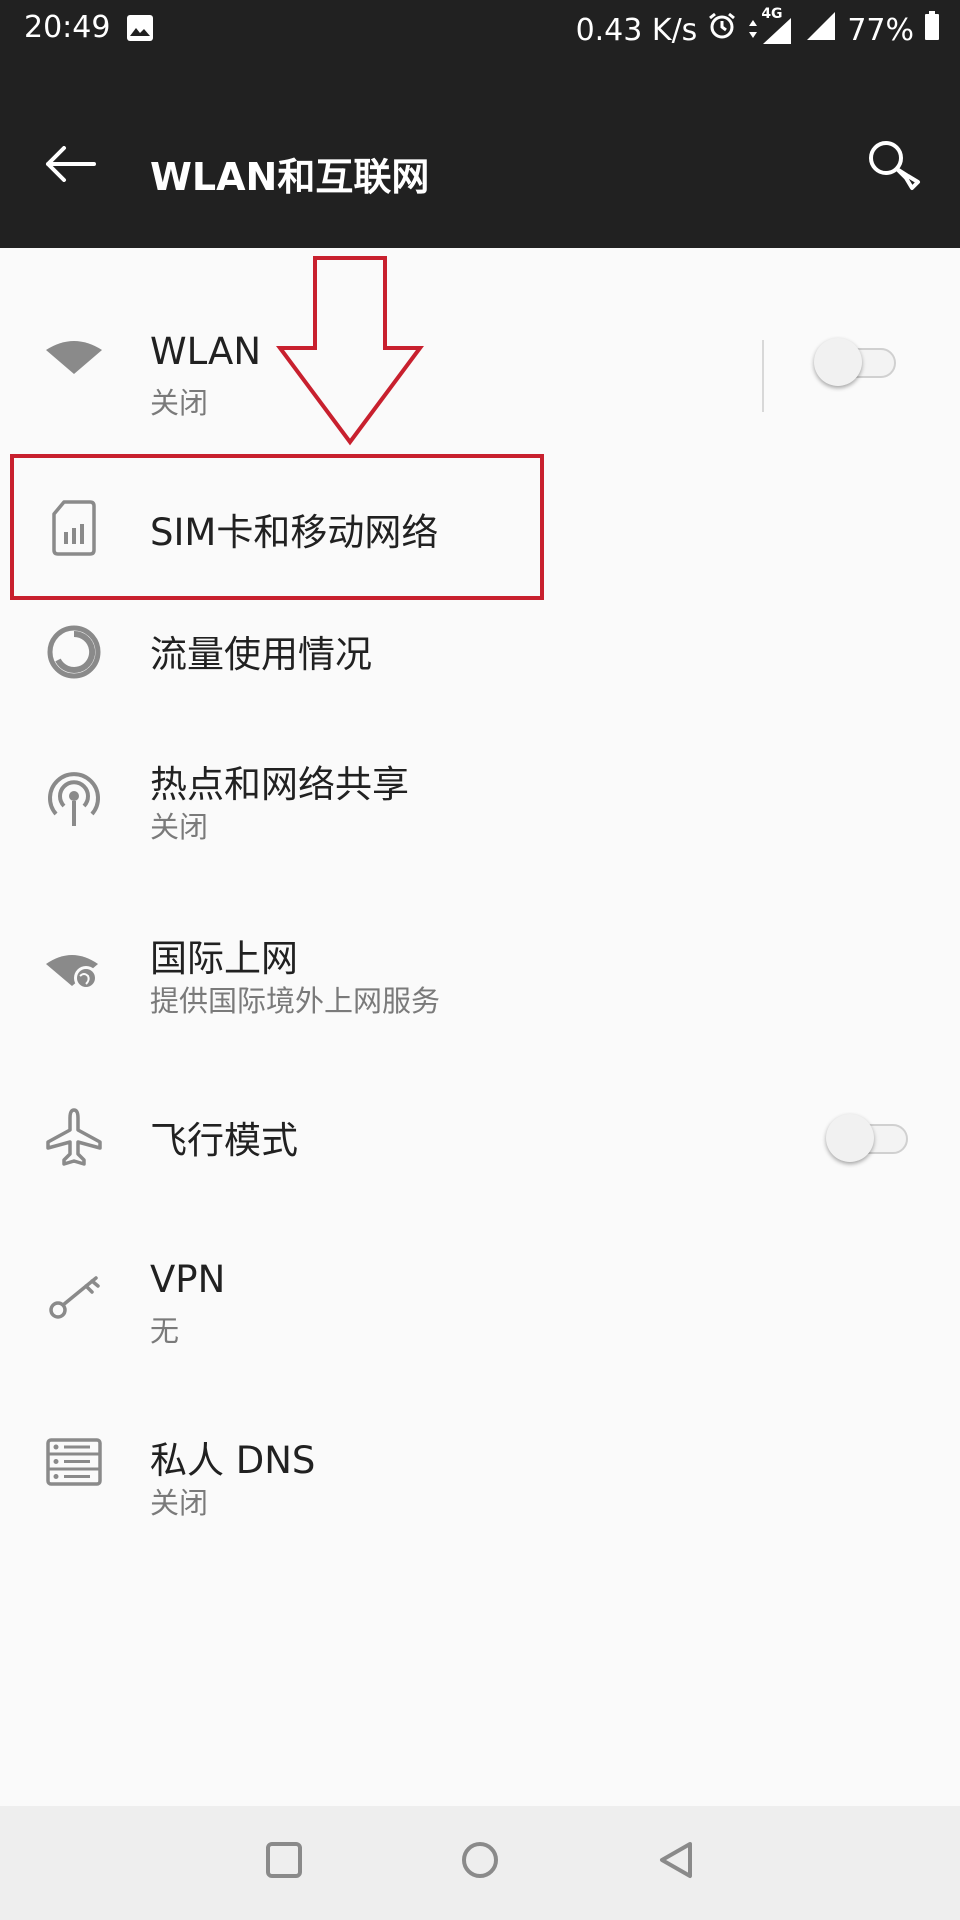 This screenshot has height=1920, width=960. What do you see at coordinates (480, 653) in the screenshot?
I see `data-usage-item: 流量使用情况` at bounding box center [480, 653].